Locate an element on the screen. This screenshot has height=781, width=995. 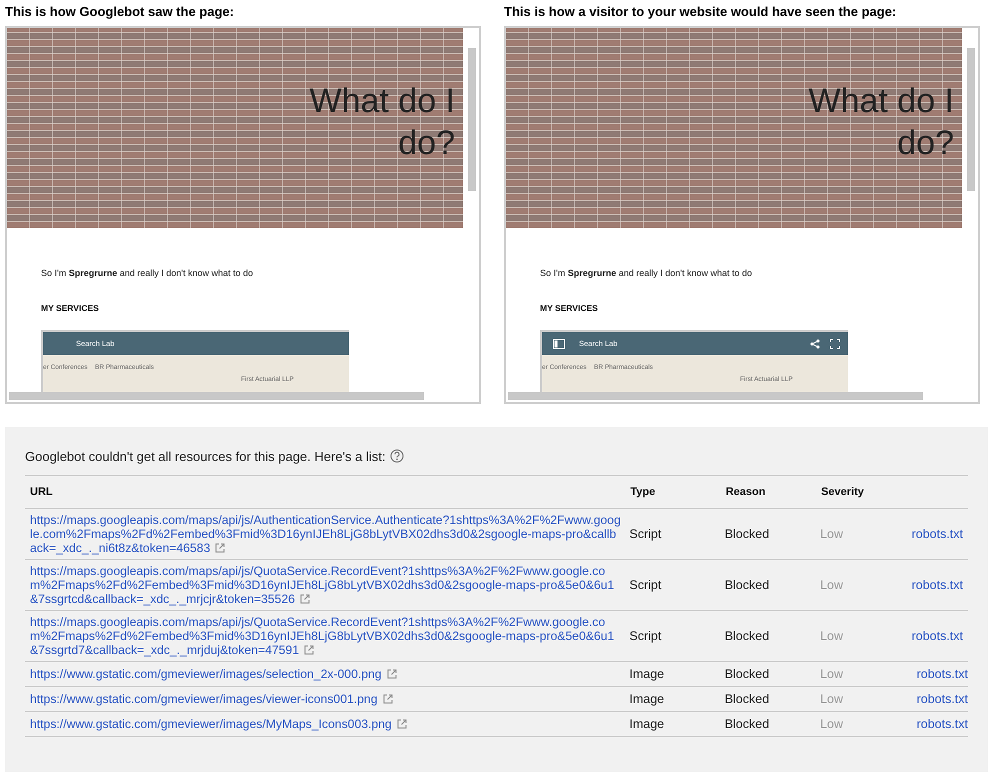
url-link: https://maps.googleapis.com/maps/api/js/QuotaService.RecordEvent?1shttps%3A%2F%2Fwww.google.com%2Fmaps%2Fd%2Fembed%3Fmid%3D16ynIJEh8LjG8bLytVBX02dhs3d0&2sgoogle-maps-pro&5e0&6u1&7ssgrtd7&callback=_xdc_._mrjduj&token=47591 is located at coordinates (326, 636).